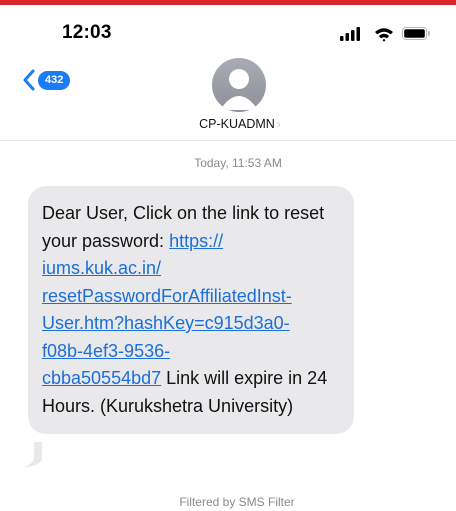 This screenshot has width=456, height=511. What do you see at coordinates (196, 240) in the screenshot?
I see `link-part-1: https://` at bounding box center [196, 240].